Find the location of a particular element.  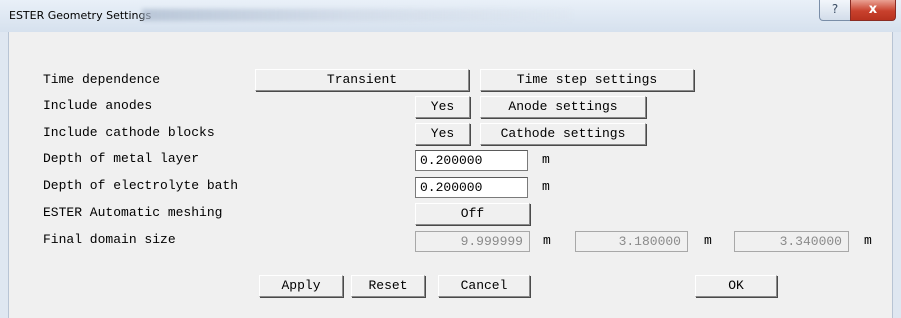

window-title: ESTER Geometry Settings is located at coordinates (80, 15).